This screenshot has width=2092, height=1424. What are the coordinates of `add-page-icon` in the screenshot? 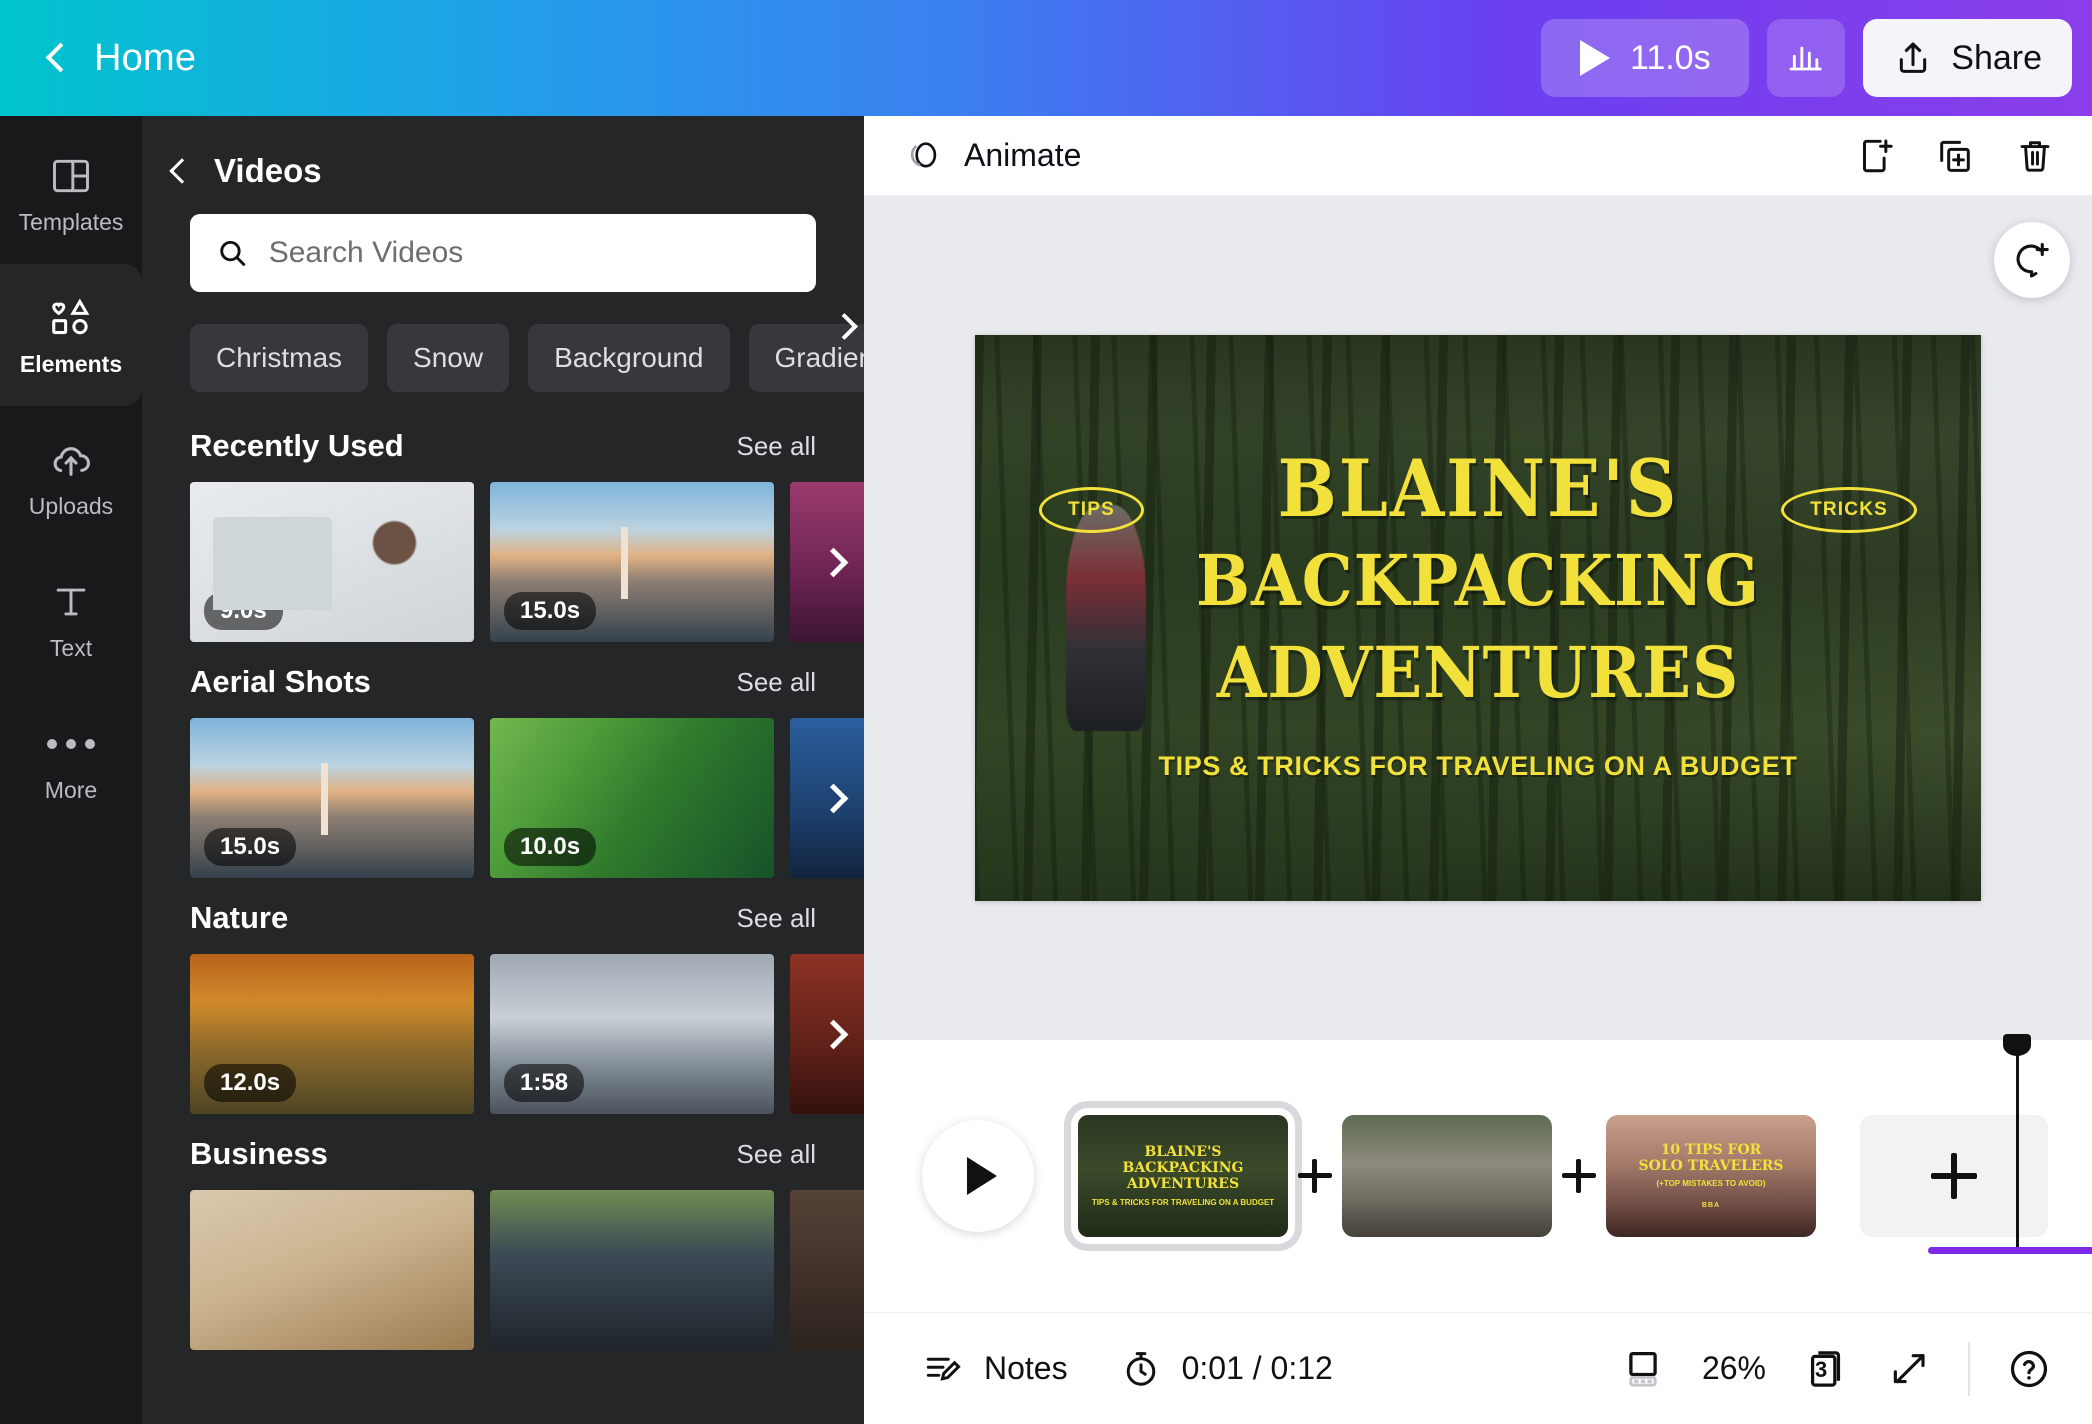 It's located at (1875, 156).